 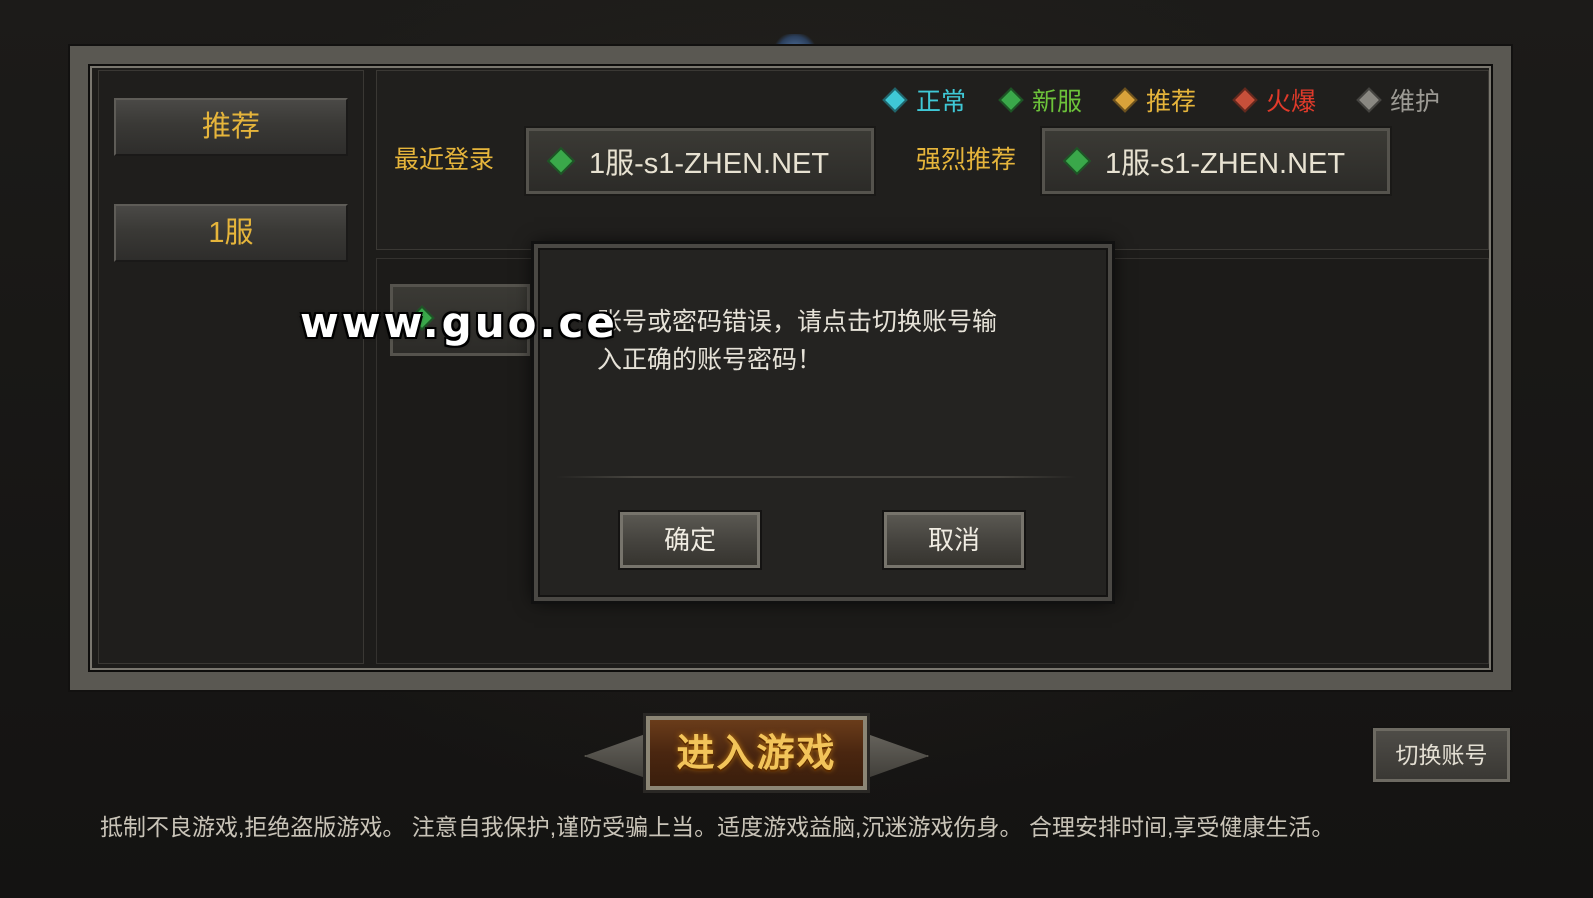 I want to click on recommended-label: 强烈推荐, so click(x=966, y=160).